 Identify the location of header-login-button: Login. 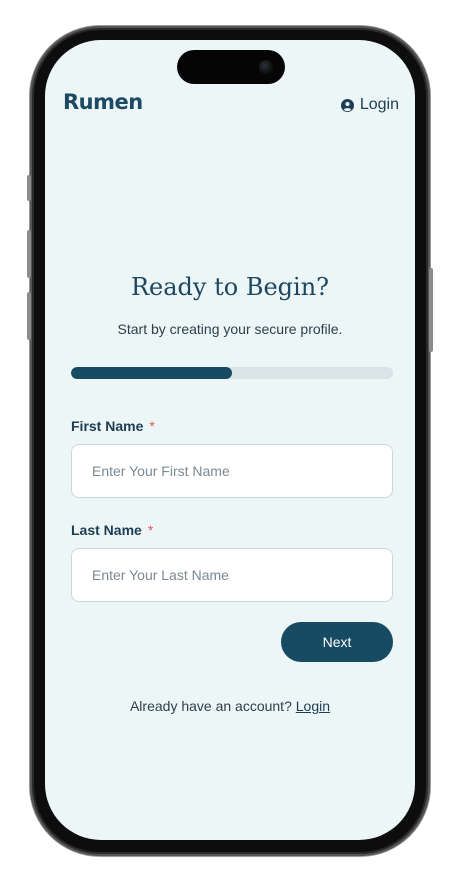
(369, 105).